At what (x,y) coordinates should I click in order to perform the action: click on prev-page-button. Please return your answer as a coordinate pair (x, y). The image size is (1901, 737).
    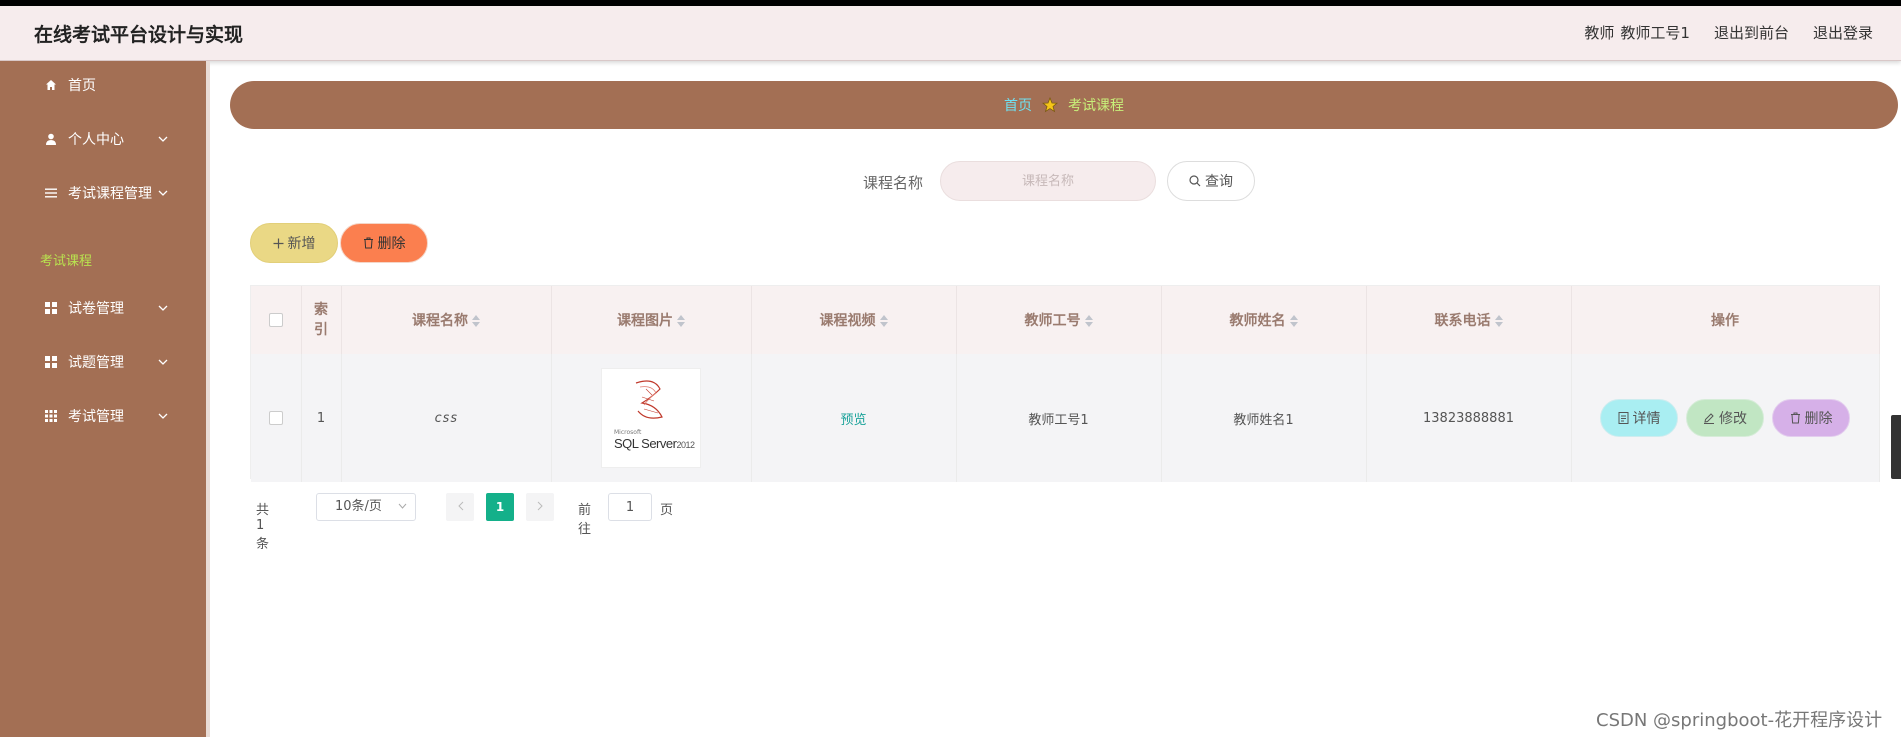
    Looking at the image, I should click on (460, 507).